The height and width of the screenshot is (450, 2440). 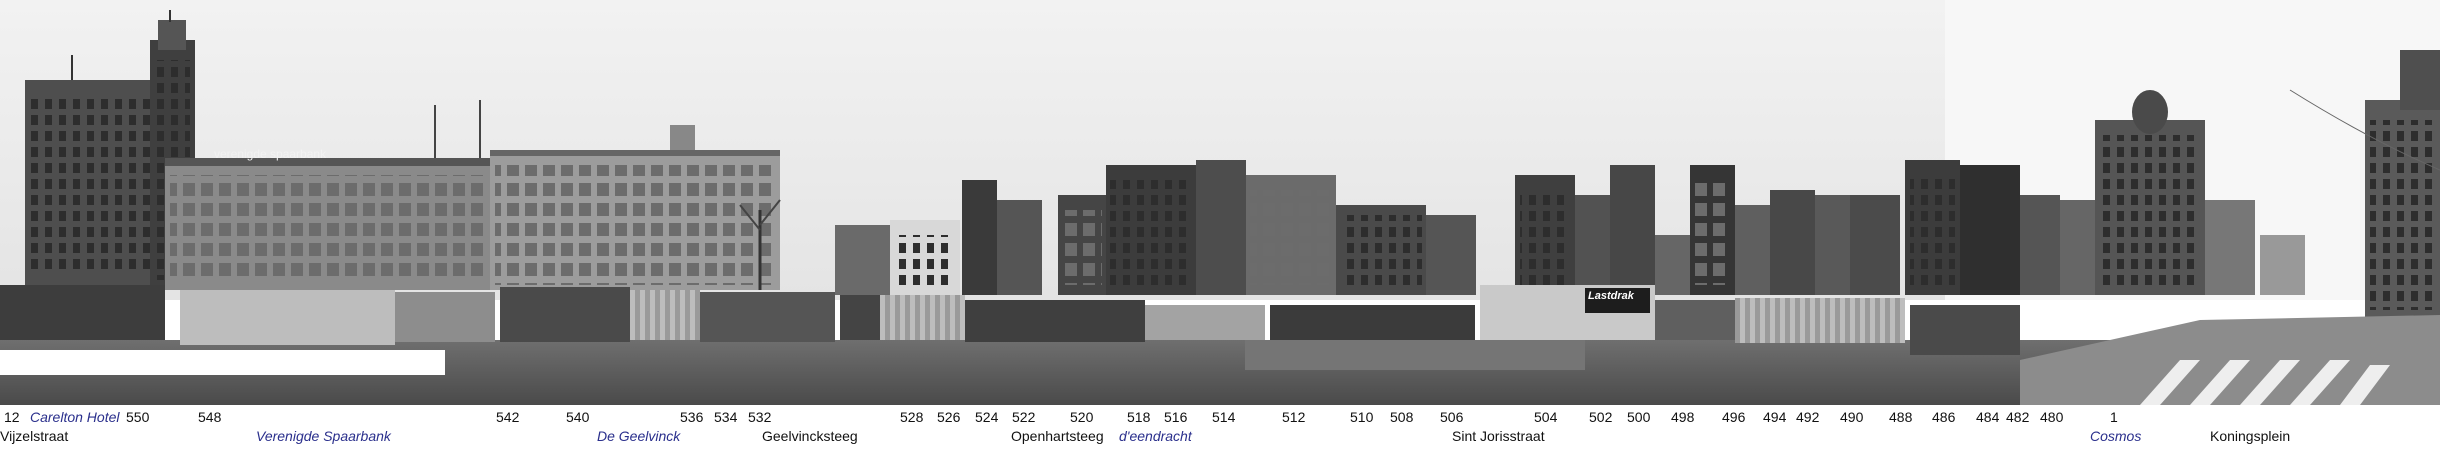 What do you see at coordinates (1683, 417) in the screenshot?
I see `house-number: 498` at bounding box center [1683, 417].